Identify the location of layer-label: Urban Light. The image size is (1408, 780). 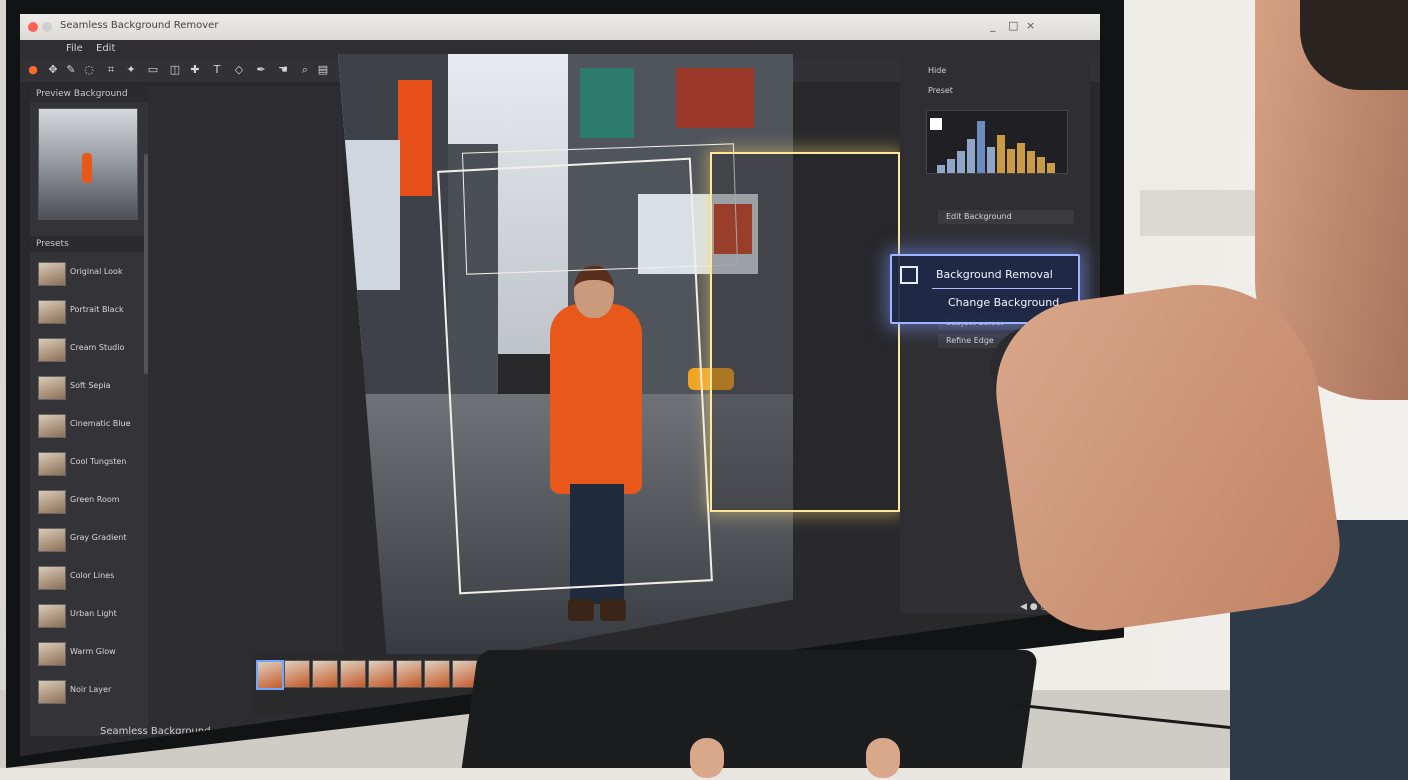
(93, 613).